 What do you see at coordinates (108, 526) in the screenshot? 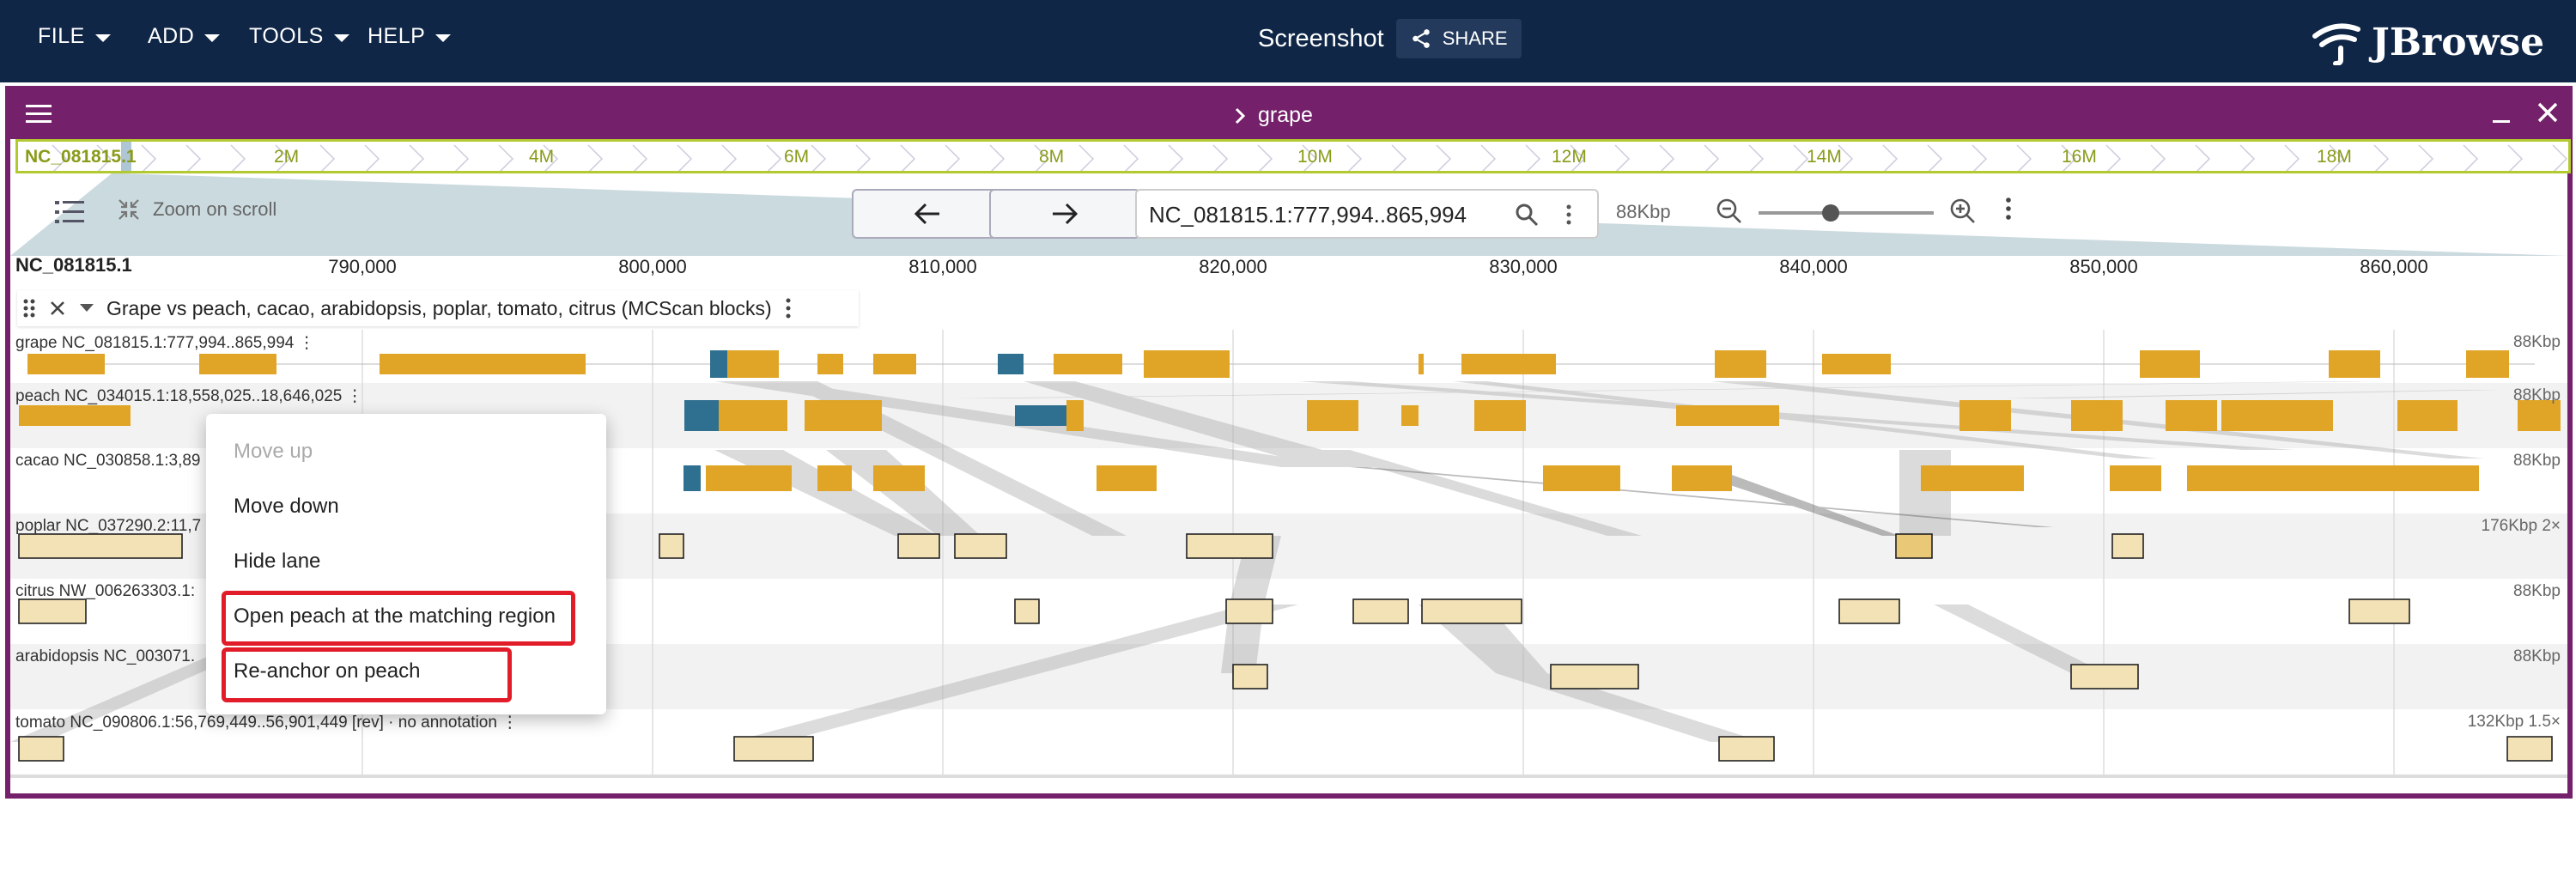
I see `lane-label: poplar NC_037290.2:11,7` at bounding box center [108, 526].